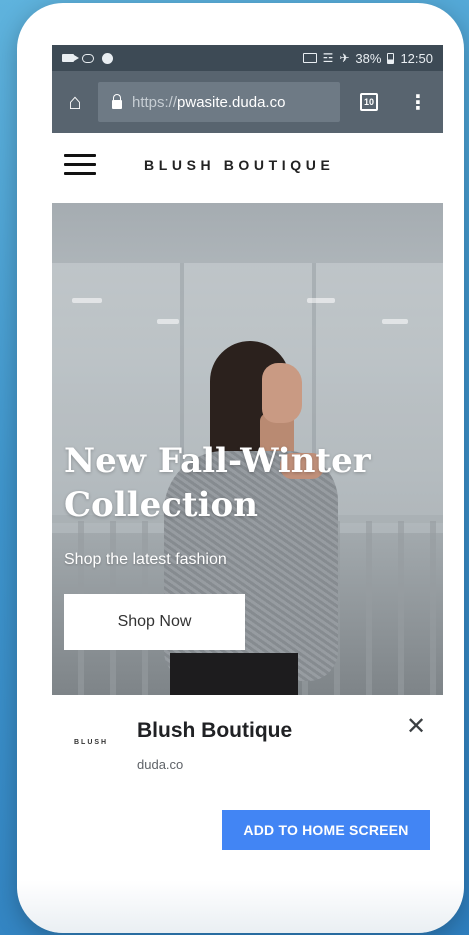 This screenshot has width=469, height=935. What do you see at coordinates (145, 559) in the screenshot?
I see `hero-subtitle: Shop the latest fashion` at bounding box center [145, 559].